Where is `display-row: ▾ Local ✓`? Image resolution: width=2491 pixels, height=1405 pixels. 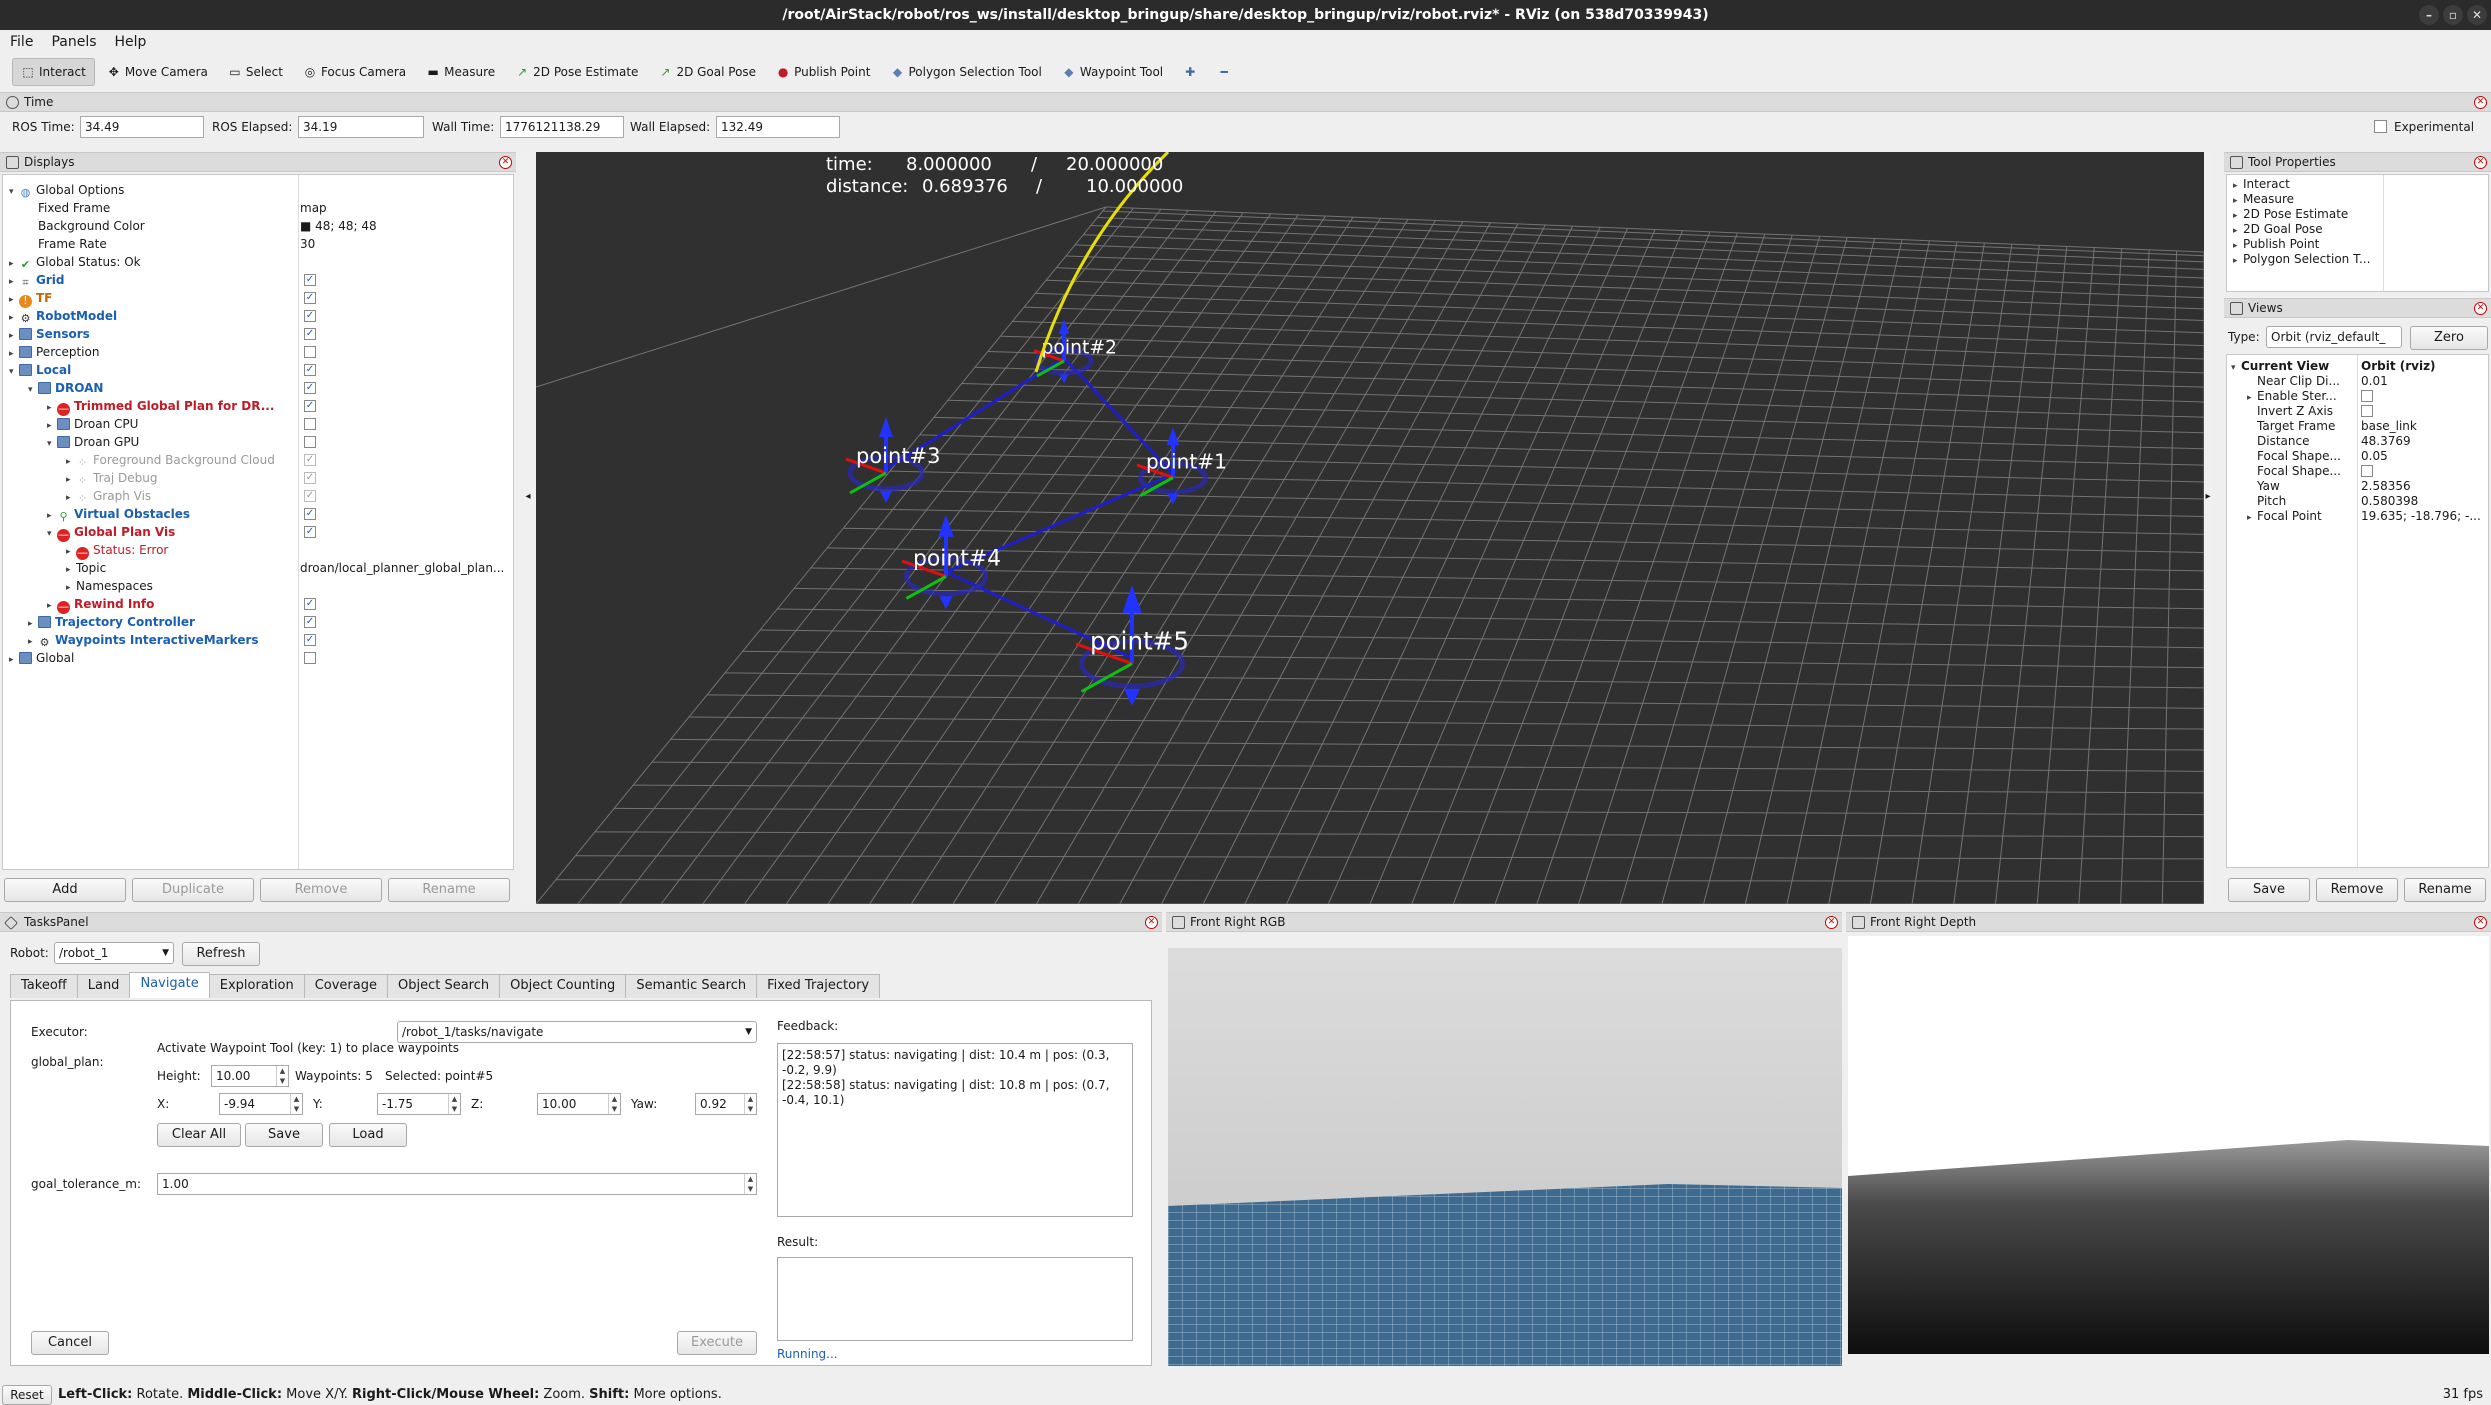 display-row: ▾ Local ✓ is located at coordinates (258, 370).